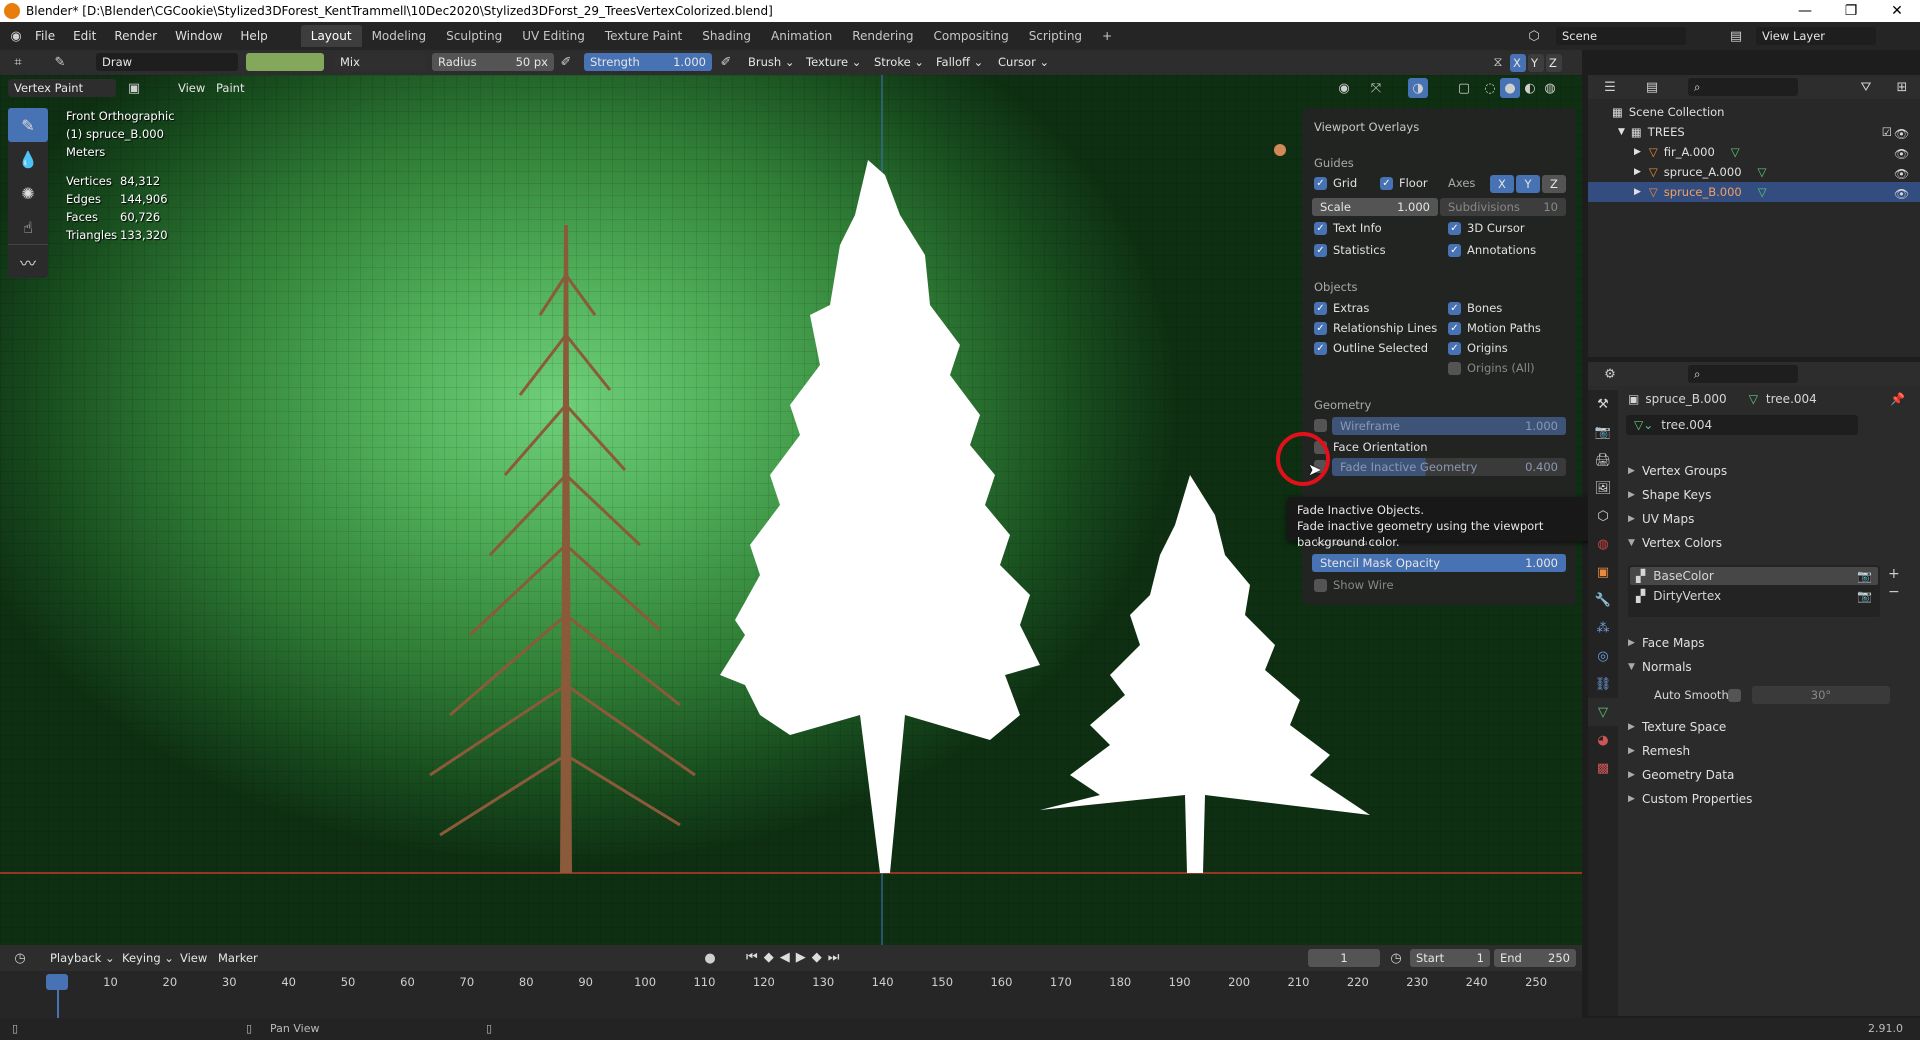  What do you see at coordinates (1894, 574) in the screenshot?
I see `add-icon: +` at bounding box center [1894, 574].